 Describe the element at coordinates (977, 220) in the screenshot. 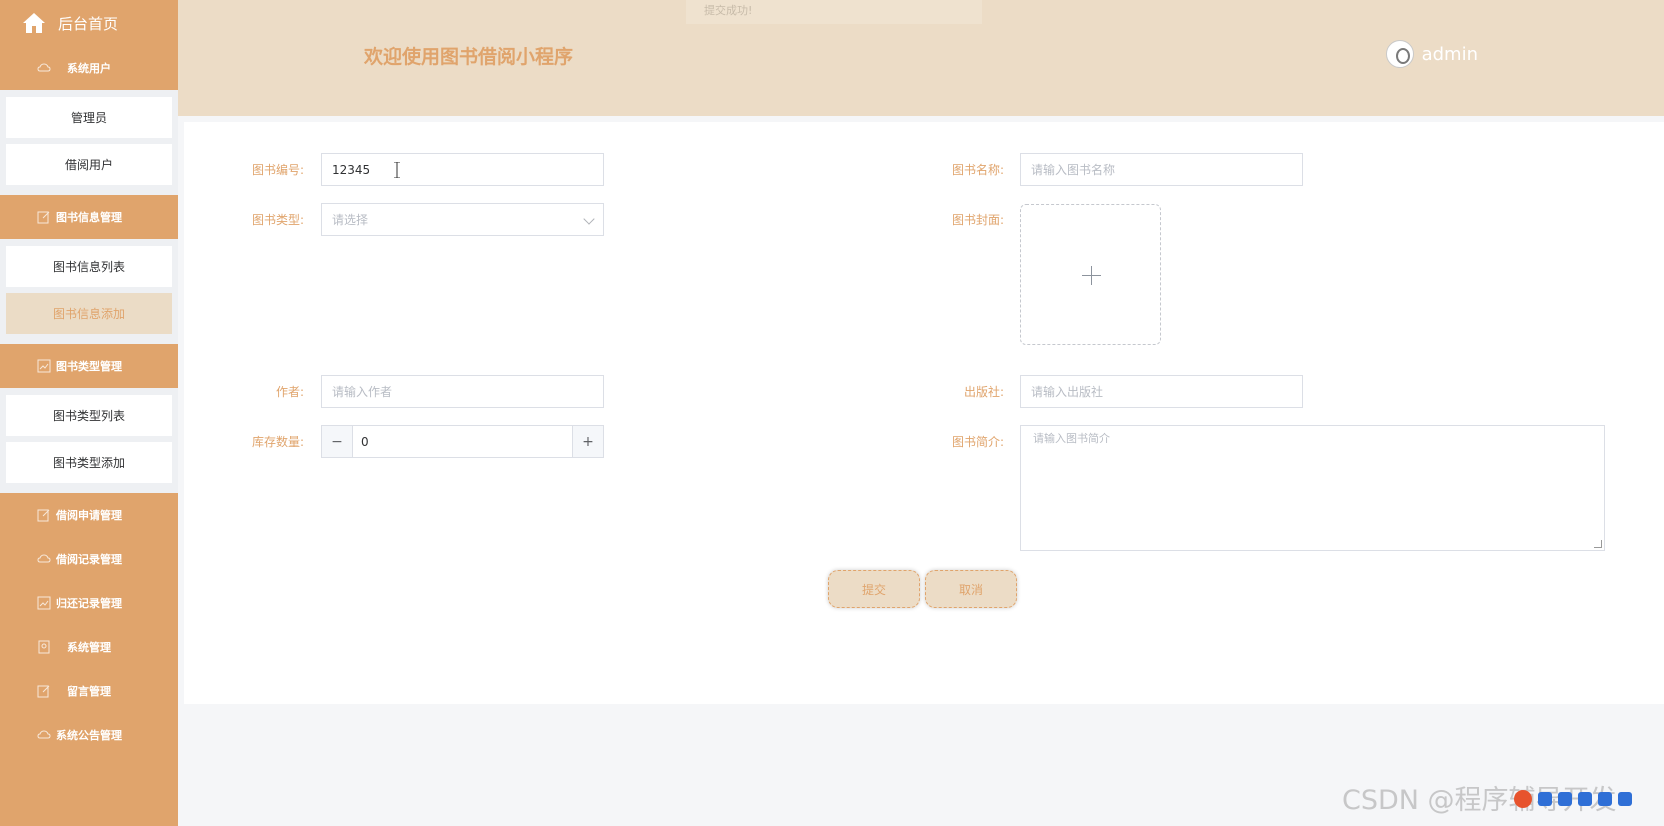

I see `cover-label: 图书封面:` at that location.